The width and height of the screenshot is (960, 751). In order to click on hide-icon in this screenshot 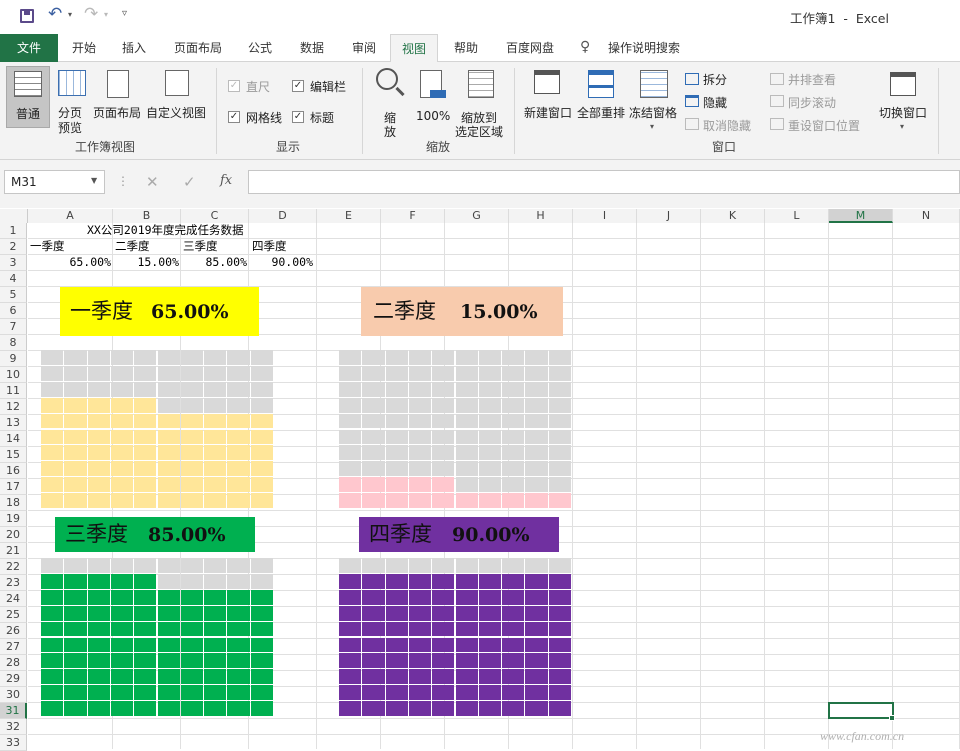, I will do `click(692, 101)`.